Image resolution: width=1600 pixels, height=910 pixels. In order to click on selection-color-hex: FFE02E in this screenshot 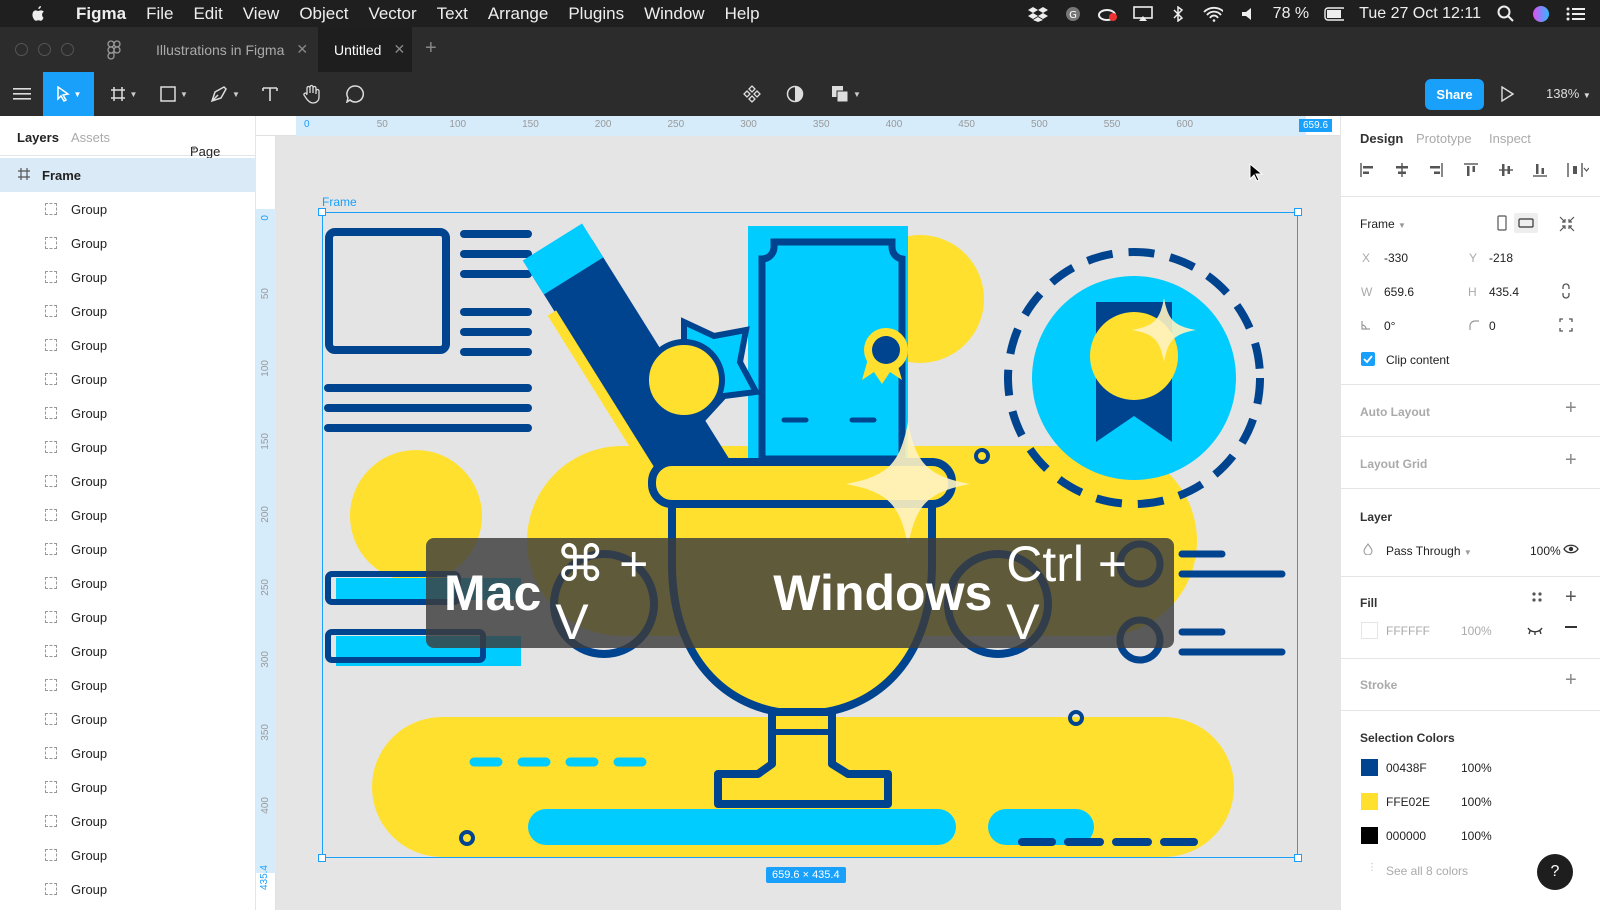, I will do `click(1408, 802)`.